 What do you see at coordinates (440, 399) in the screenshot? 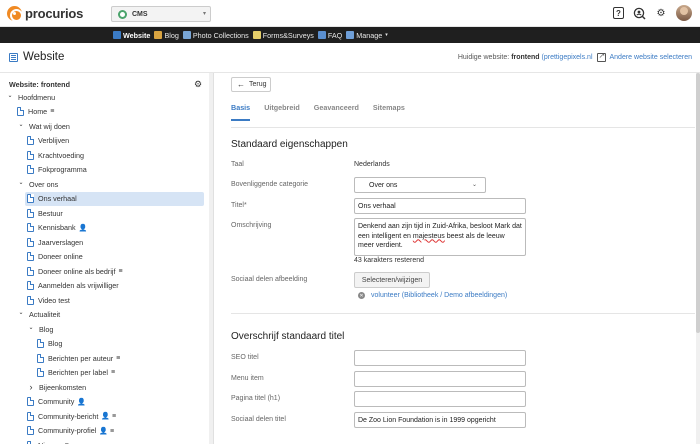
I see `page-title-h1-input` at bounding box center [440, 399].